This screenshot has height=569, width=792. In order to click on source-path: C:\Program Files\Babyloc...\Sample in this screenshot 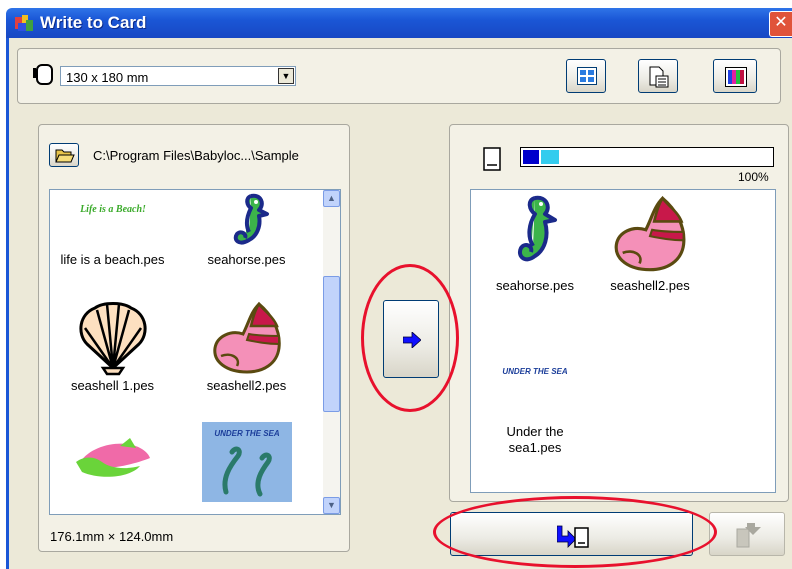, I will do `click(196, 155)`.